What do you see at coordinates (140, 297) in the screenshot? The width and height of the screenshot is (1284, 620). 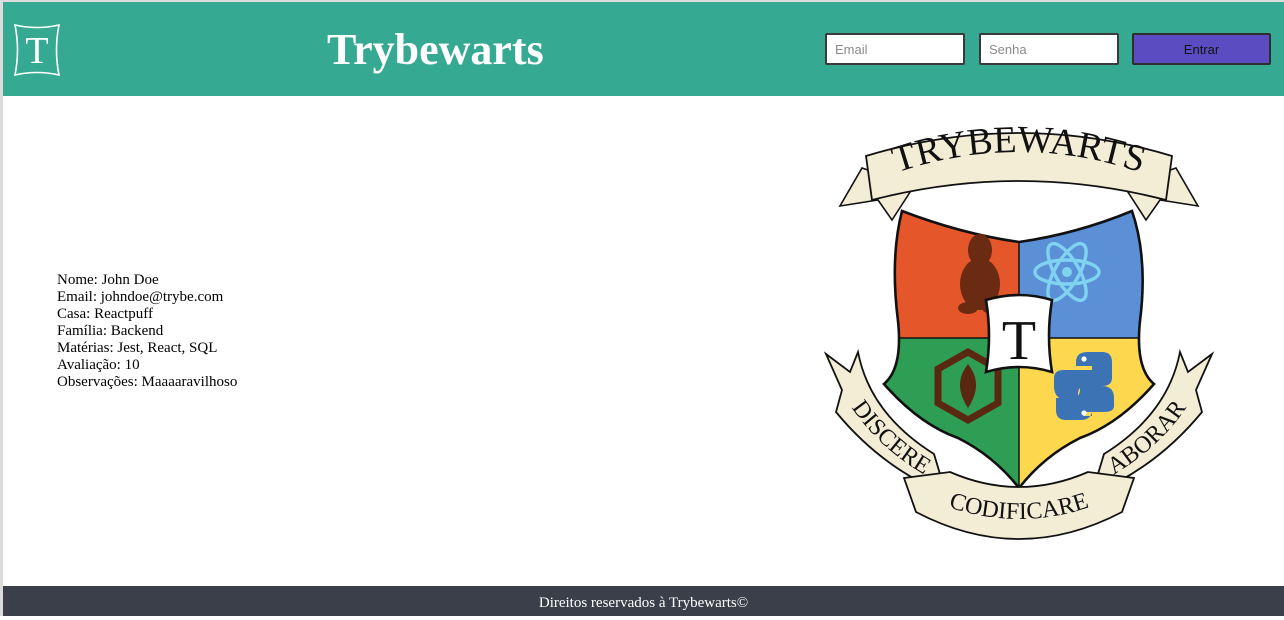 I see `form-data-line: Email: johndoe@trybe.com` at bounding box center [140, 297].